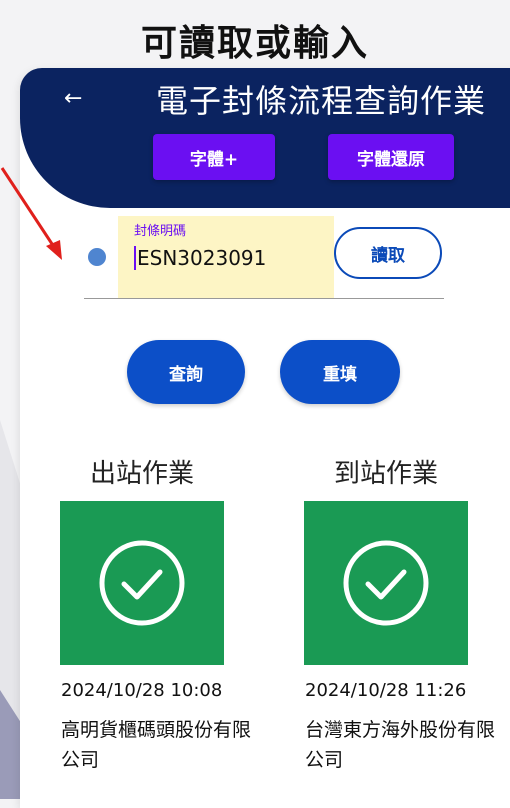 This screenshot has width=510, height=808. What do you see at coordinates (385, 474) in the screenshot?
I see `arrival-step-title: 到站作業` at bounding box center [385, 474].